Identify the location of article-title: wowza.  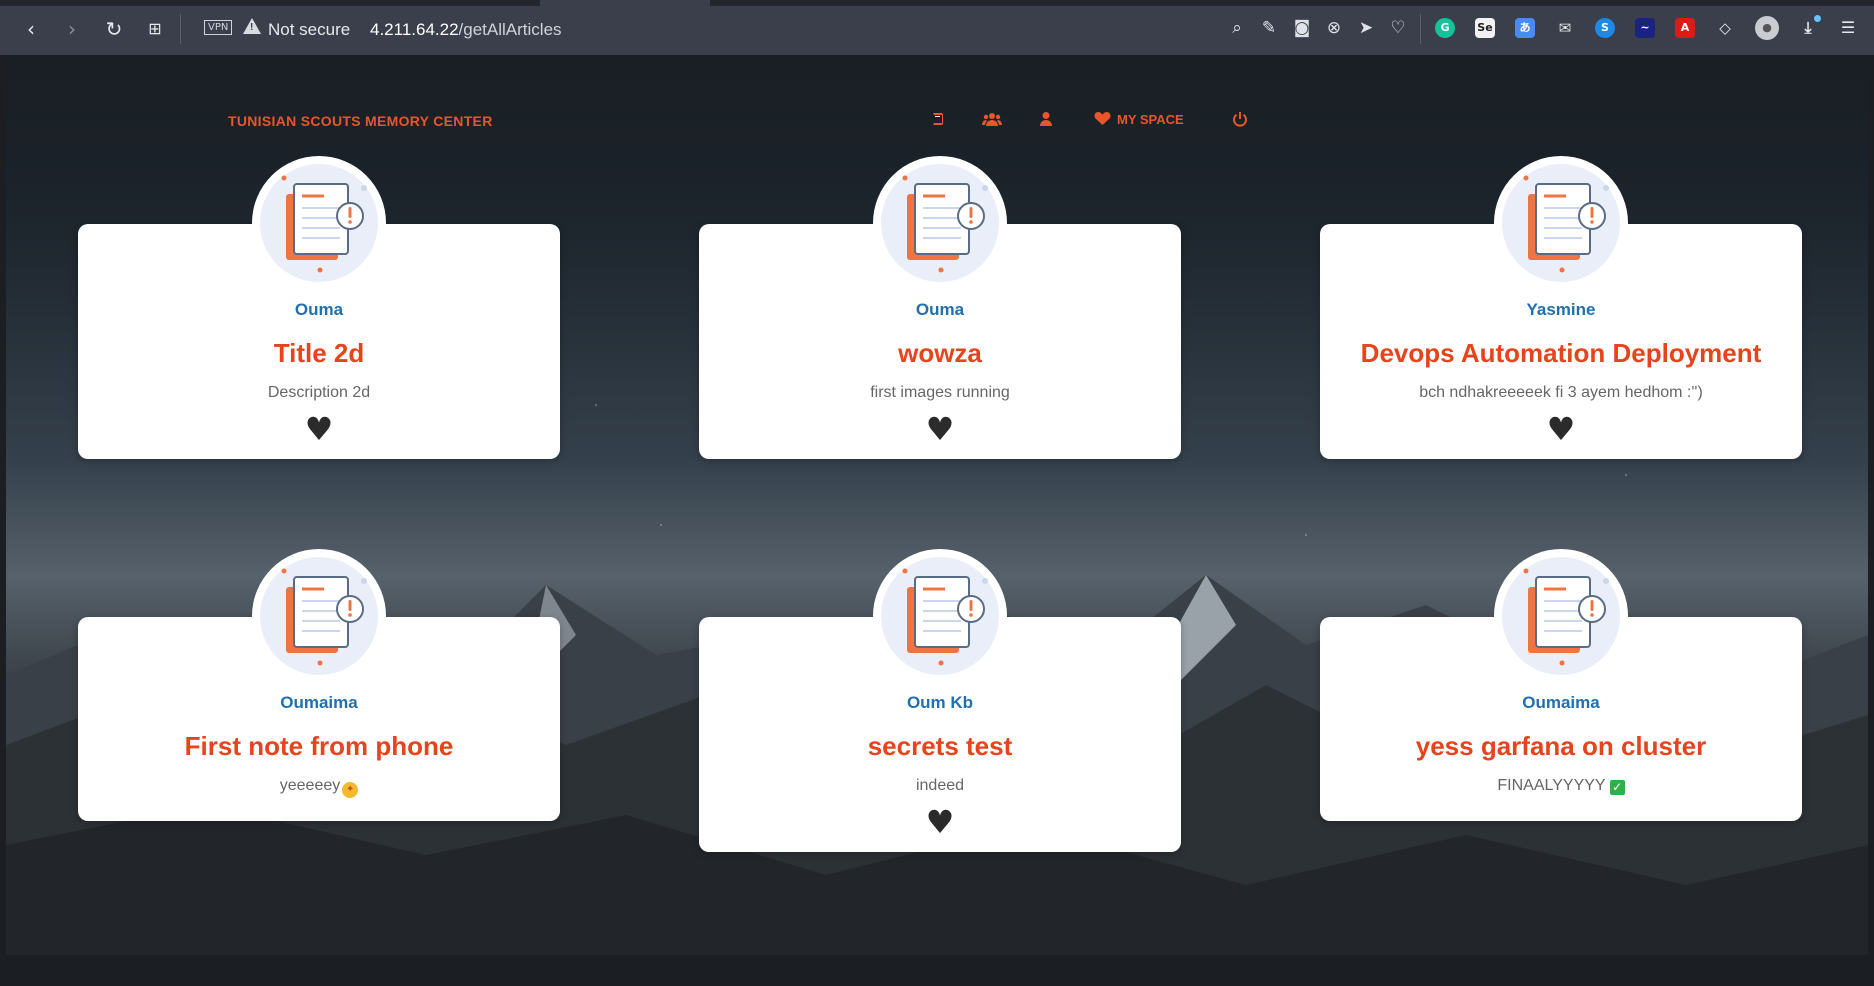
(940, 353).